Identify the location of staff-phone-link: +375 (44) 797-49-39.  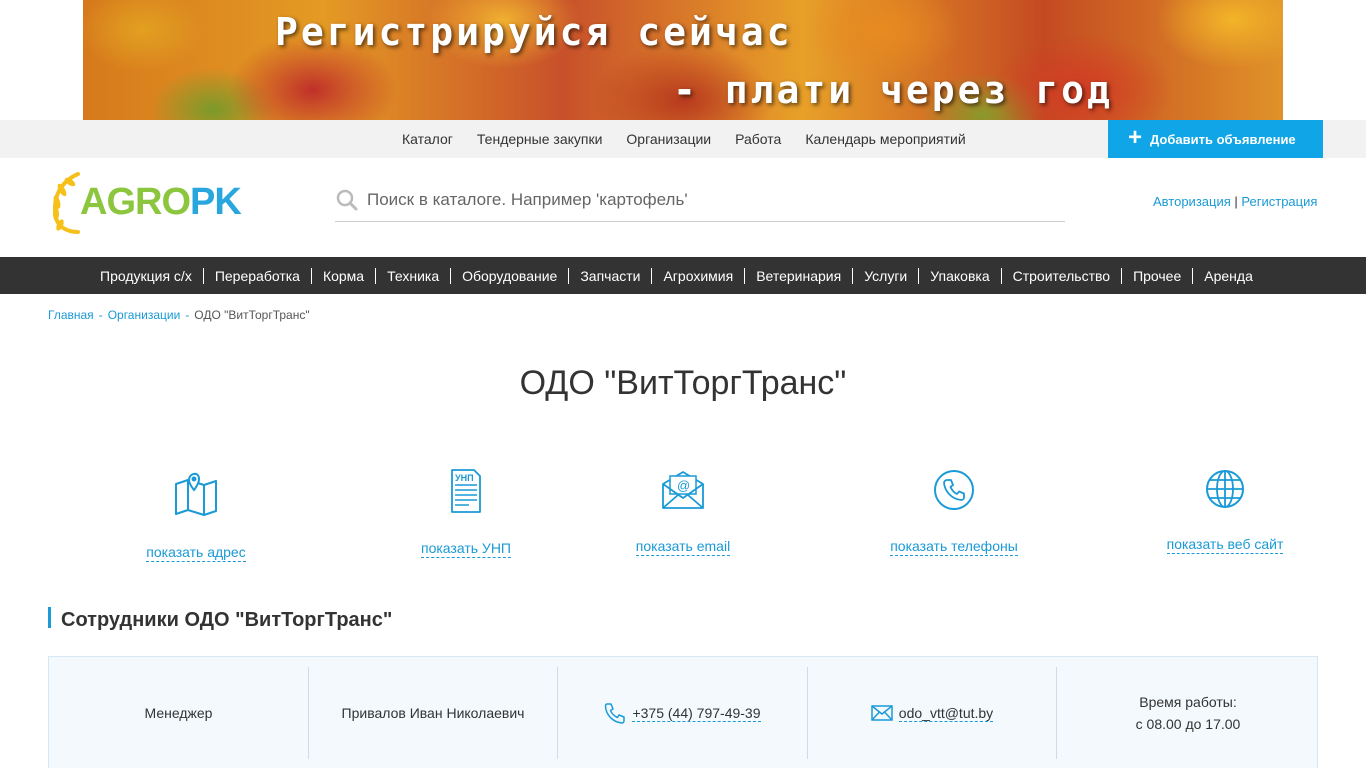
(696, 713).